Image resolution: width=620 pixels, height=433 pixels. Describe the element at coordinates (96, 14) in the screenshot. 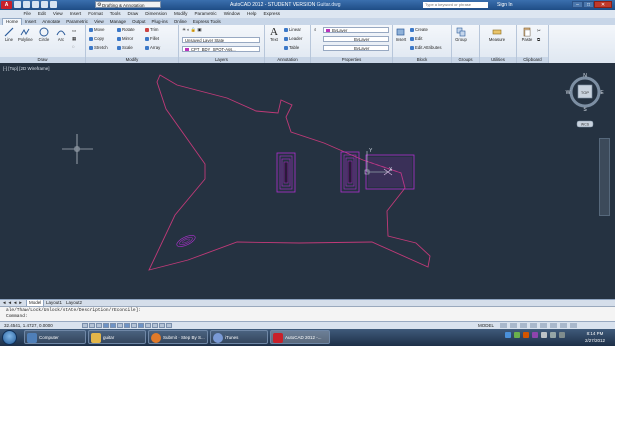

I see `menu-format: Format` at that location.